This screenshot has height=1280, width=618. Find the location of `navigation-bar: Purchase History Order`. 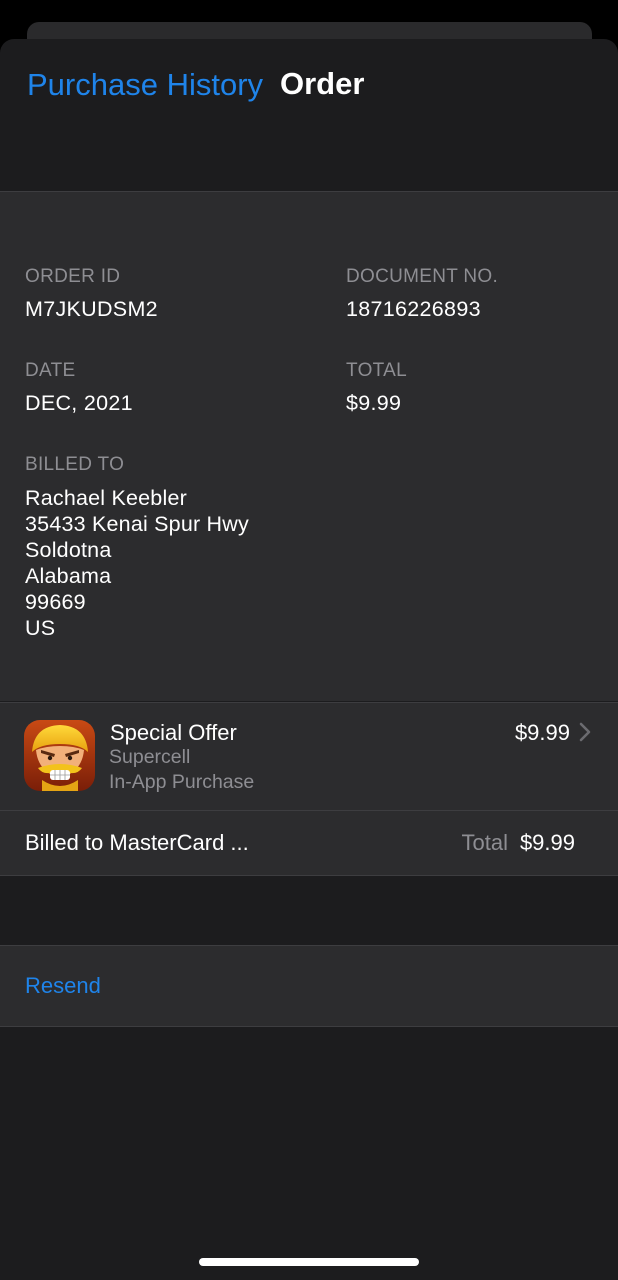

navigation-bar: Purchase History Order is located at coordinates (309, 115).